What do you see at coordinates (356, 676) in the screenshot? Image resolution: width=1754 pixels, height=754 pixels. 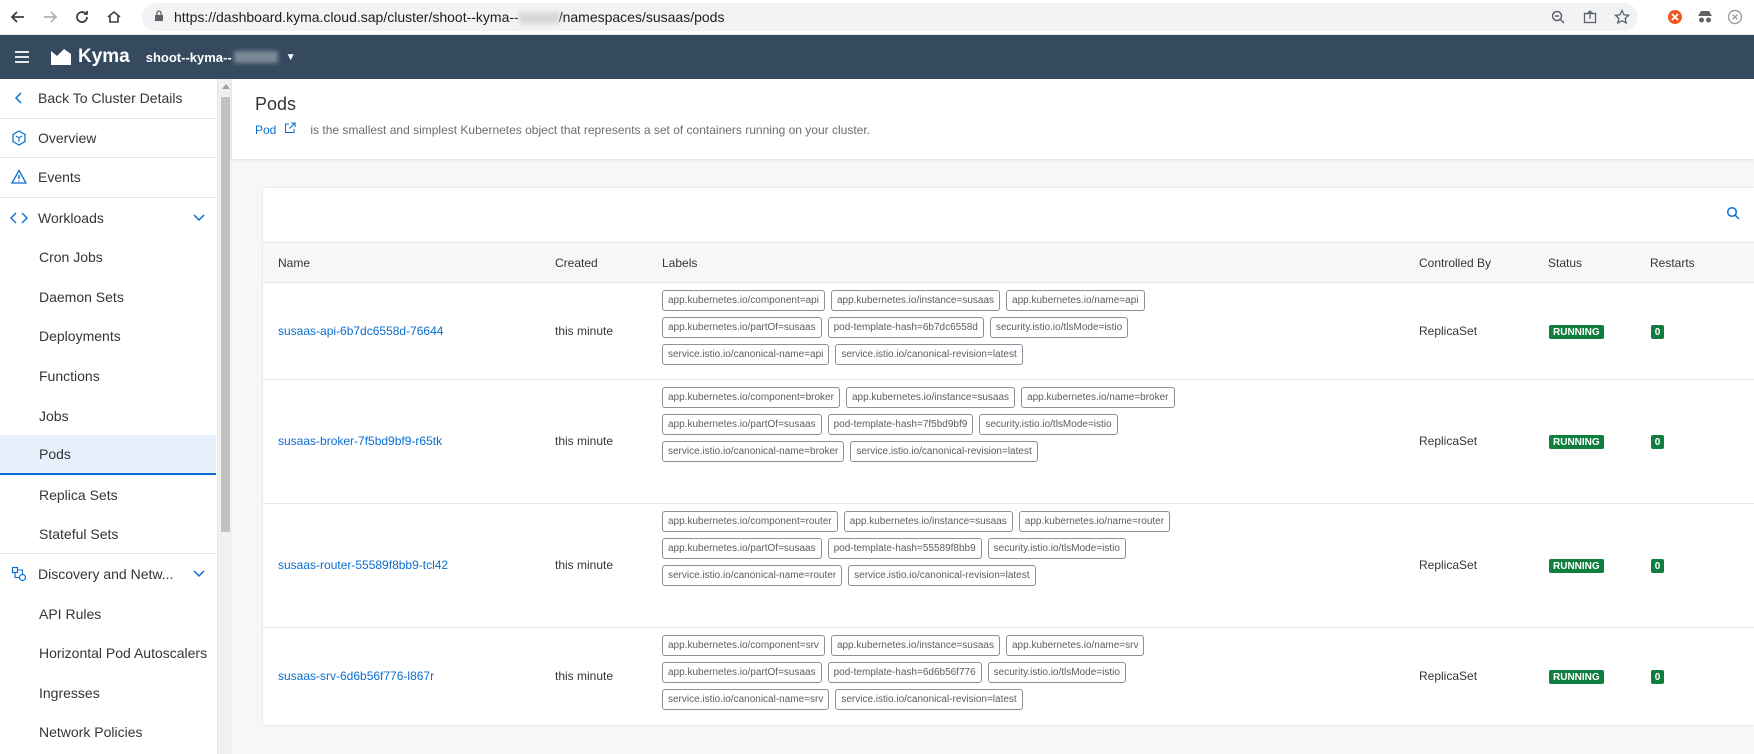 I see `pod-name-link: susaas-srv-6d6b56f776-l867r` at bounding box center [356, 676].